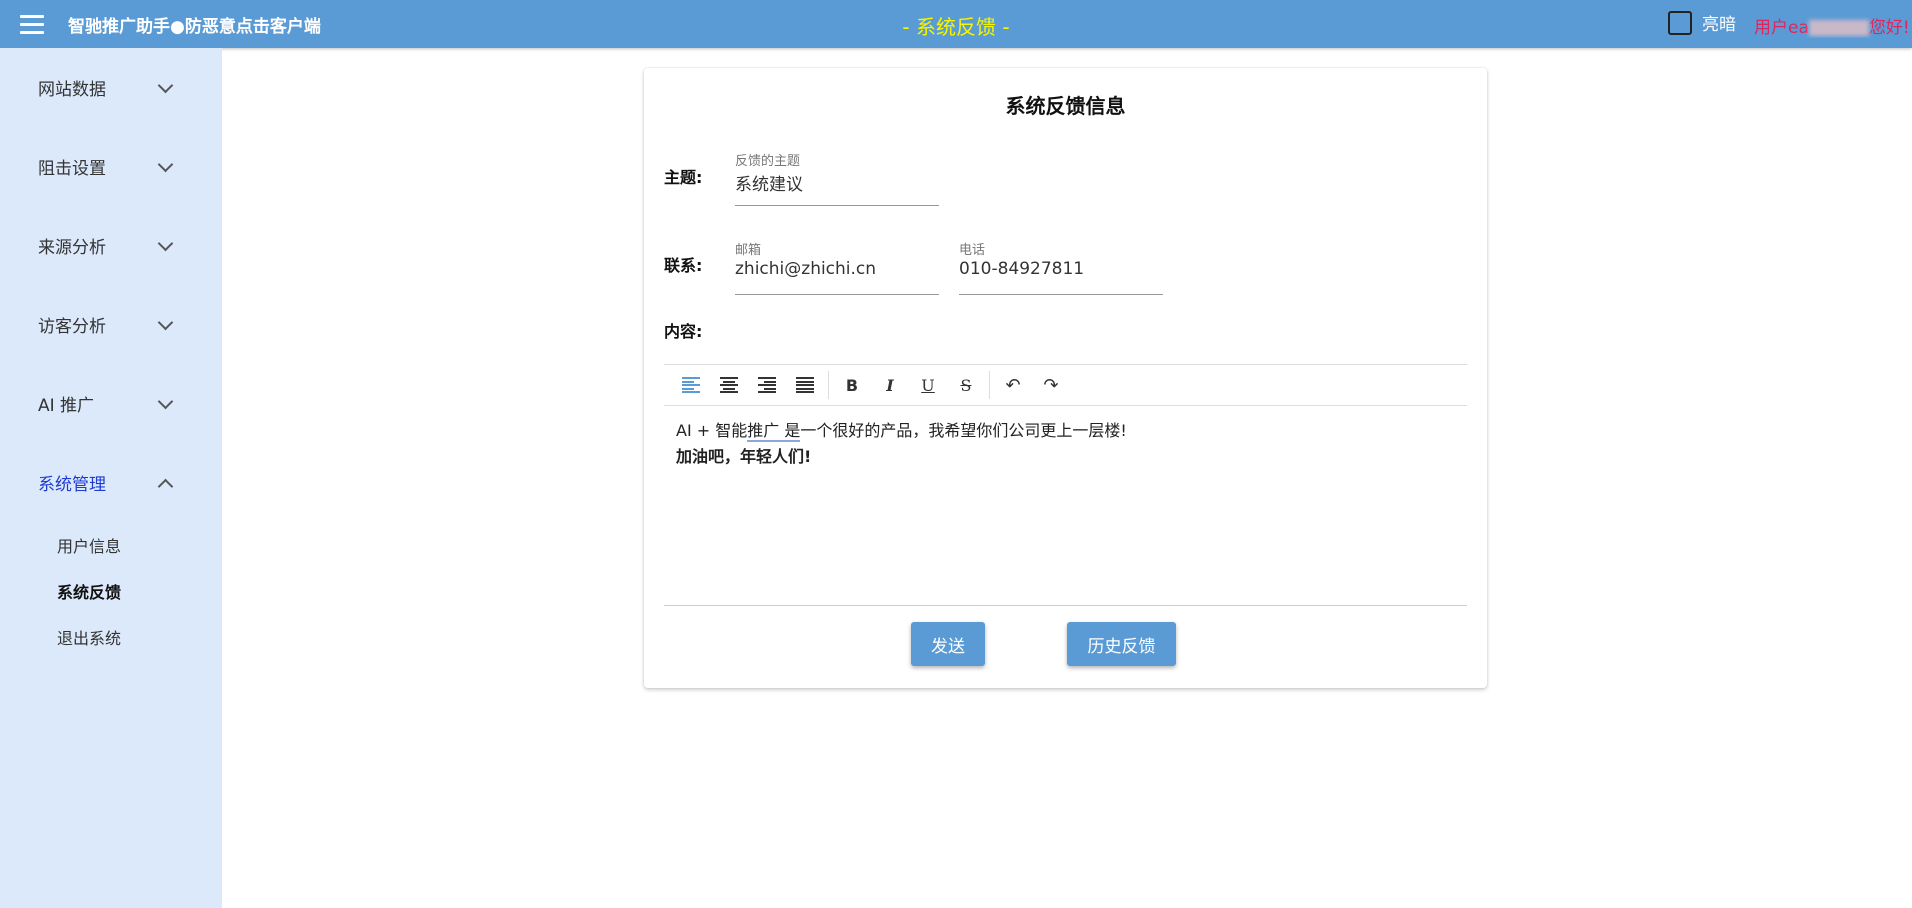  Describe the element at coordinates (683, 177) in the screenshot. I see `subject-label: 主题:` at that location.